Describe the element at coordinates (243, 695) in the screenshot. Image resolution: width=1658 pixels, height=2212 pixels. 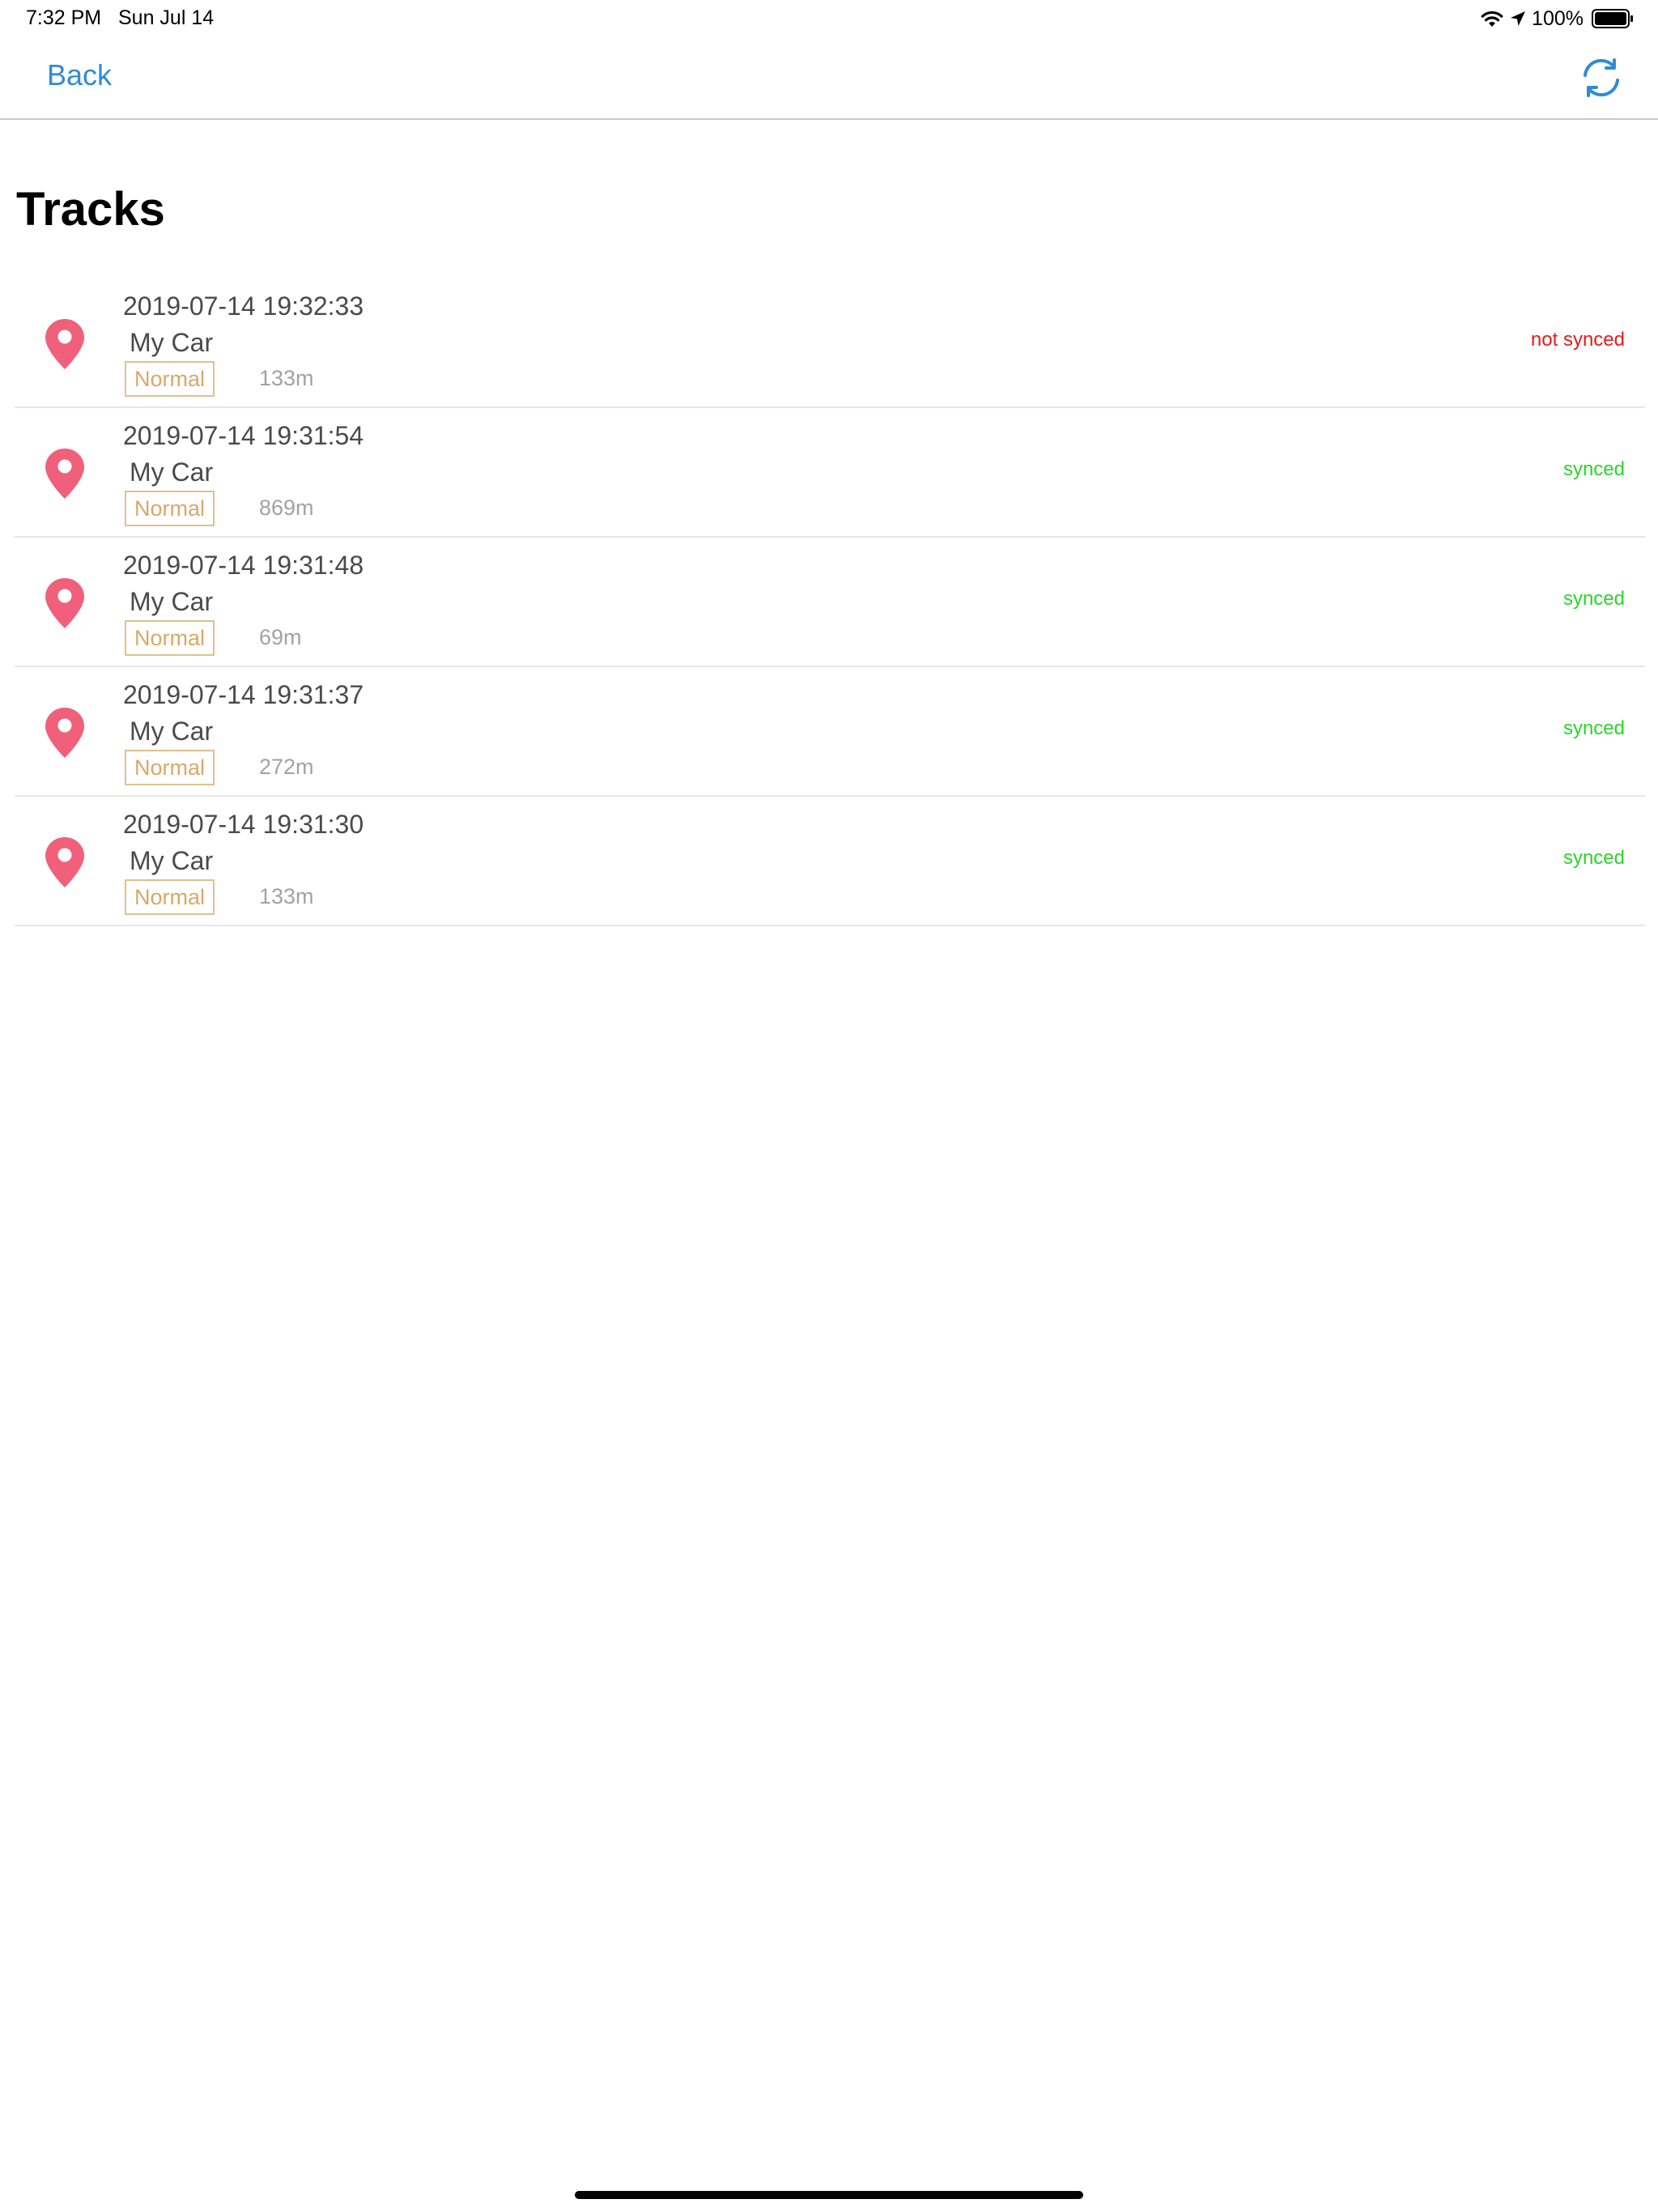
I see `track-time: 2019-07-14 19:31:37` at that location.